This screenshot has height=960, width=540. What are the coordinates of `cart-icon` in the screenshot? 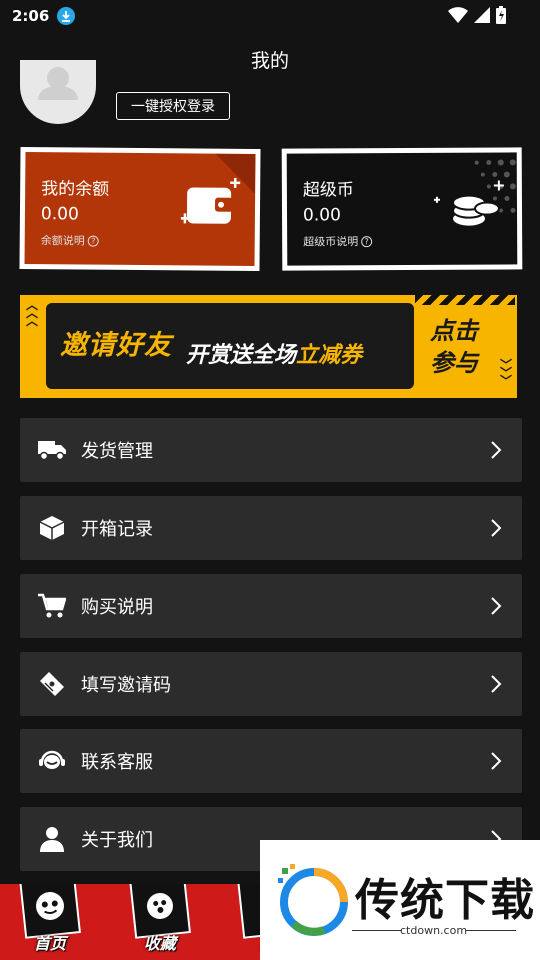 It's located at (52, 606).